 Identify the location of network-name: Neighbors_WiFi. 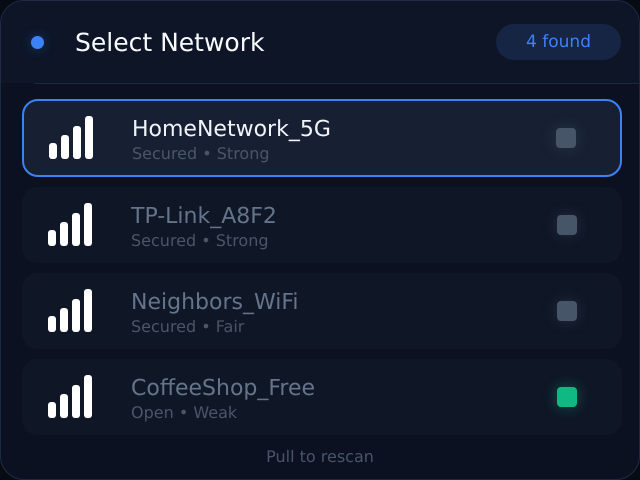
(215, 303).